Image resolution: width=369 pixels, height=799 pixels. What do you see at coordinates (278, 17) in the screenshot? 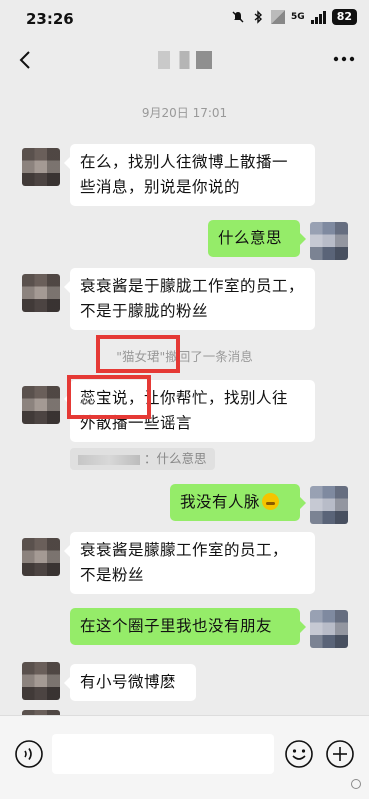
I see `obscured-status-icon` at bounding box center [278, 17].